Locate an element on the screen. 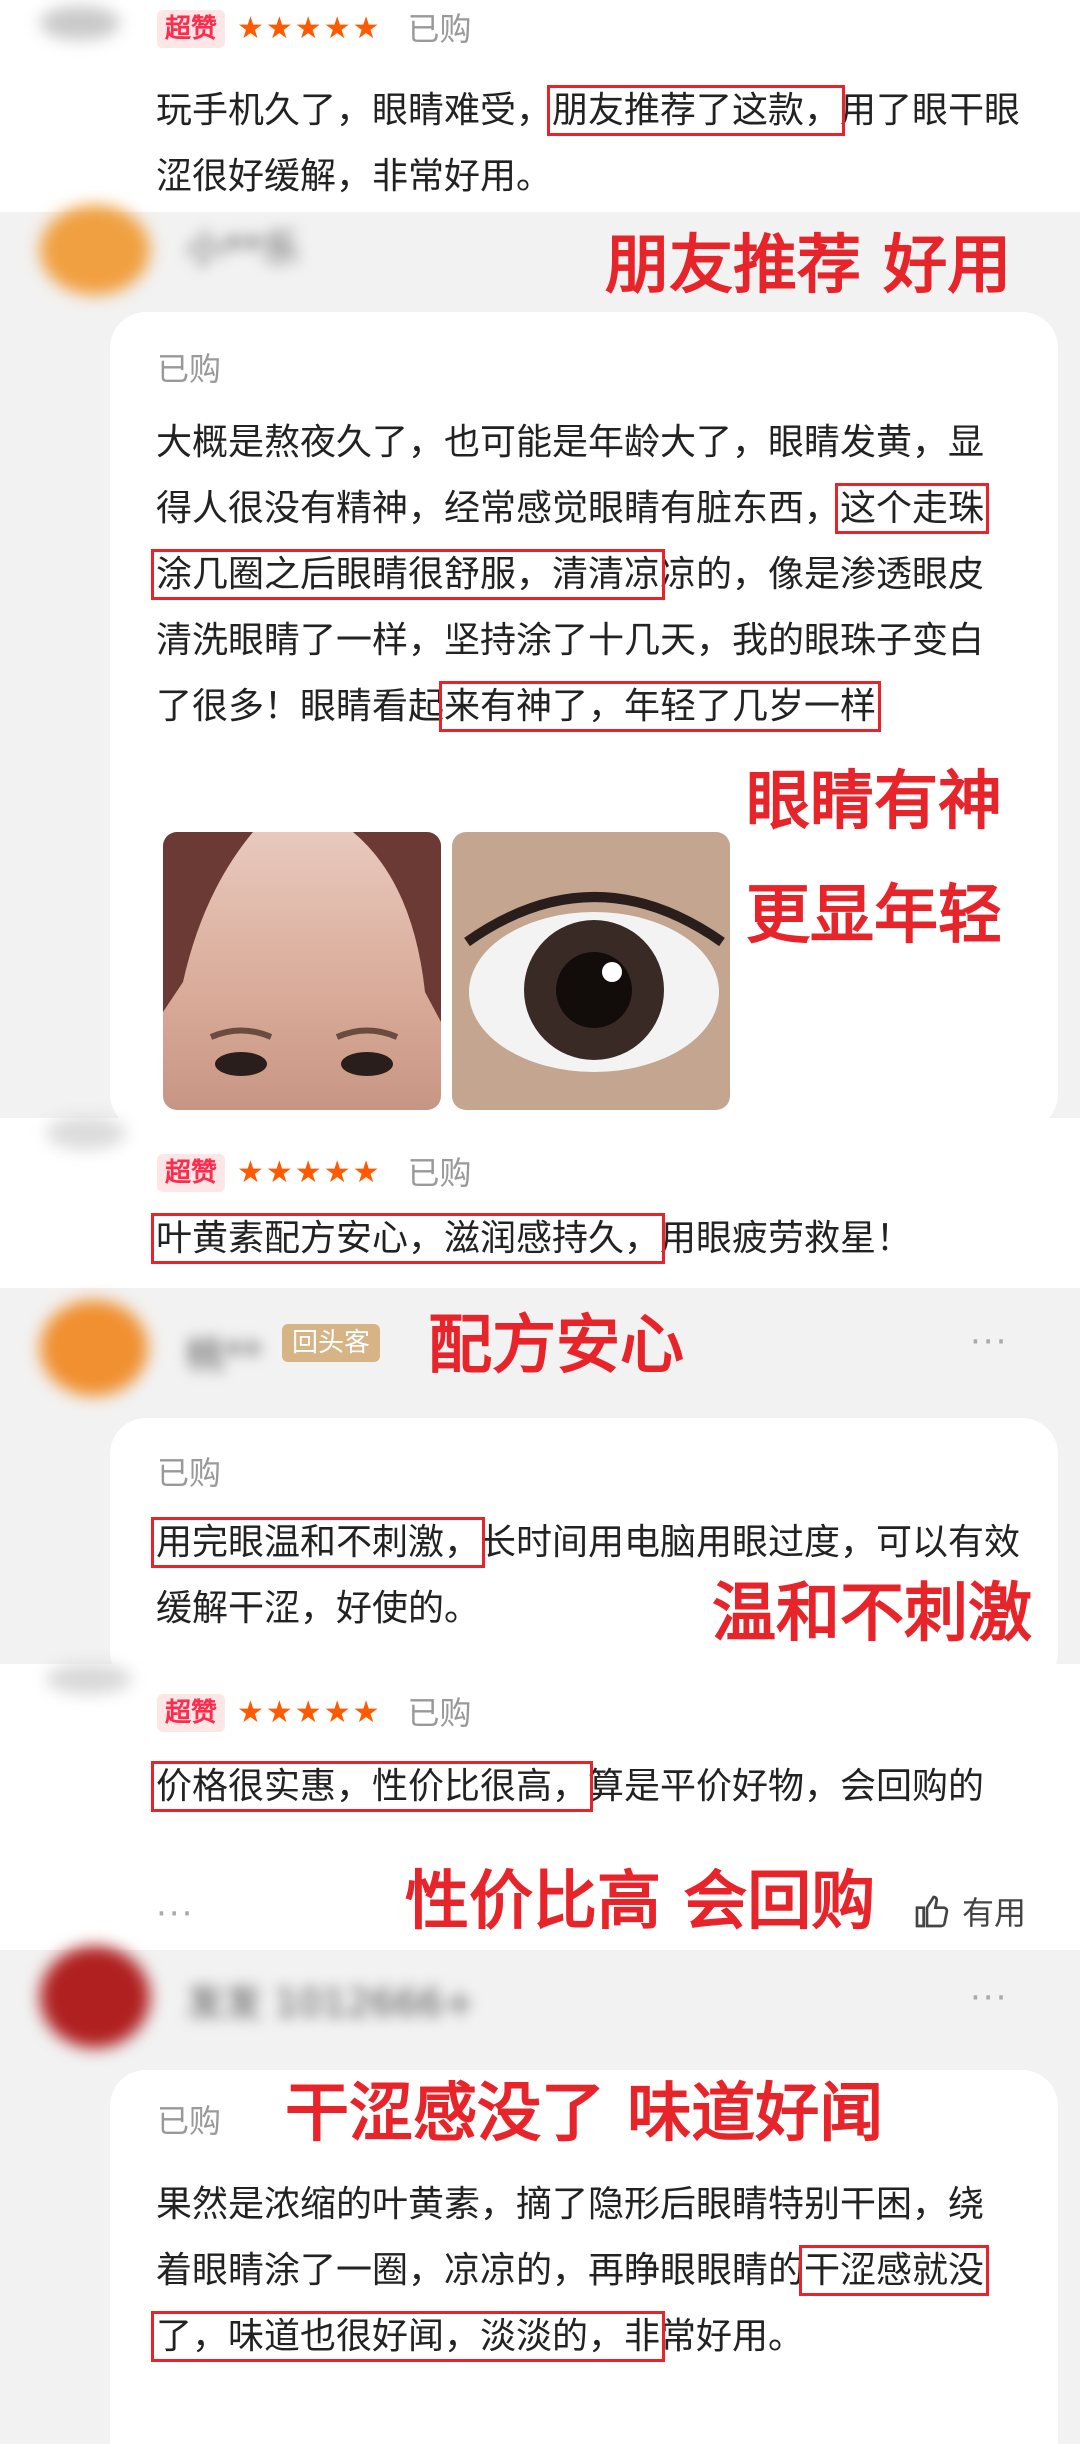 The height and width of the screenshot is (2444, 1080). eye-photo-icon is located at coordinates (594, 982).